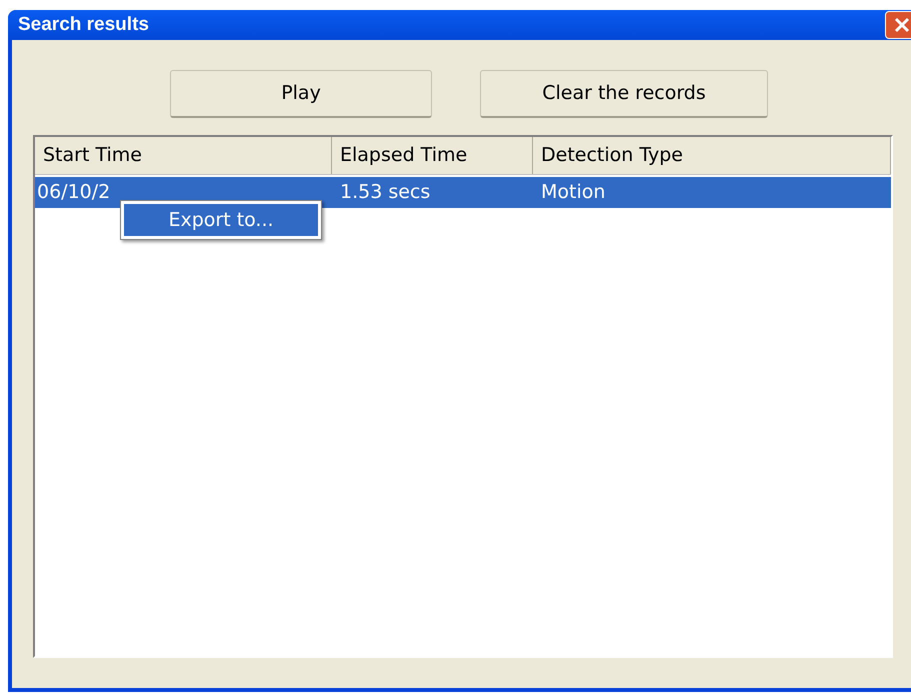 The height and width of the screenshot is (693, 911). Describe the element at coordinates (183, 155) in the screenshot. I see `column-header: Start Time` at that location.